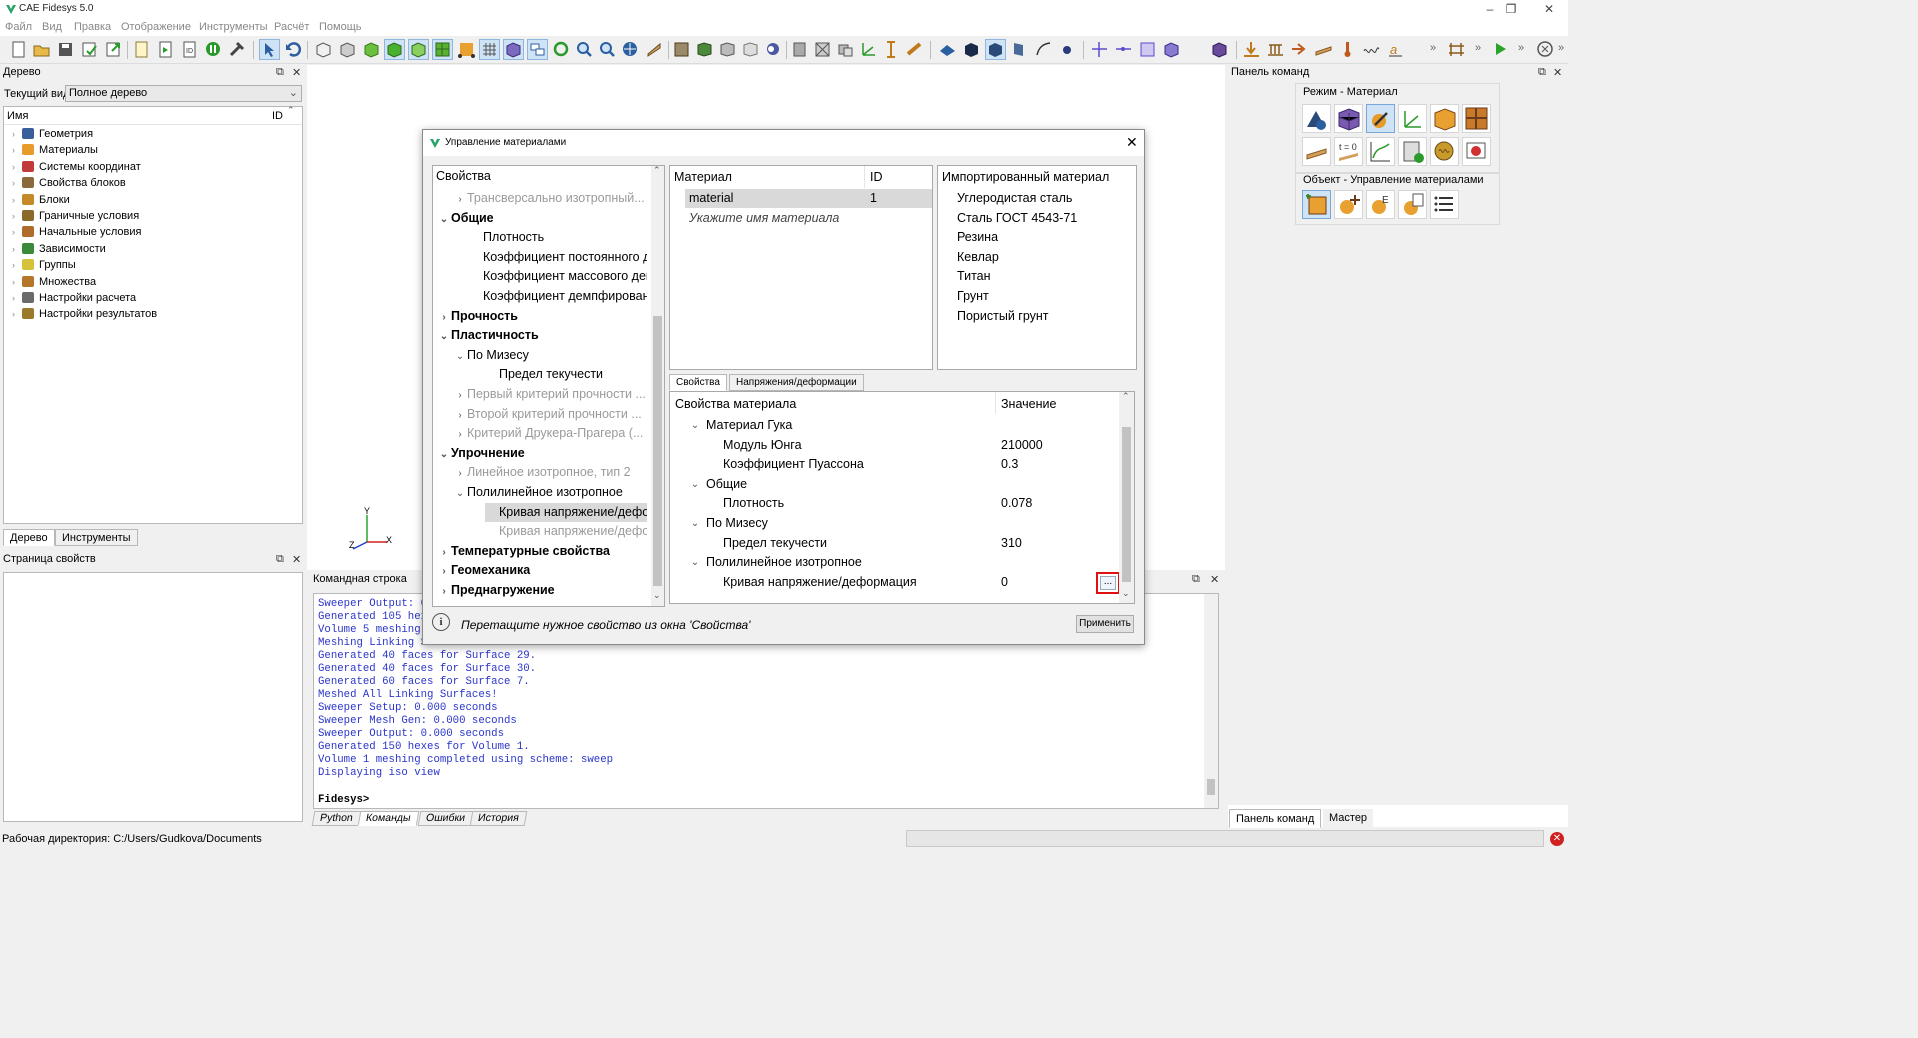 Image resolution: width=1918 pixels, height=1038 pixels. I want to click on curve-icon, so click(1043, 49).